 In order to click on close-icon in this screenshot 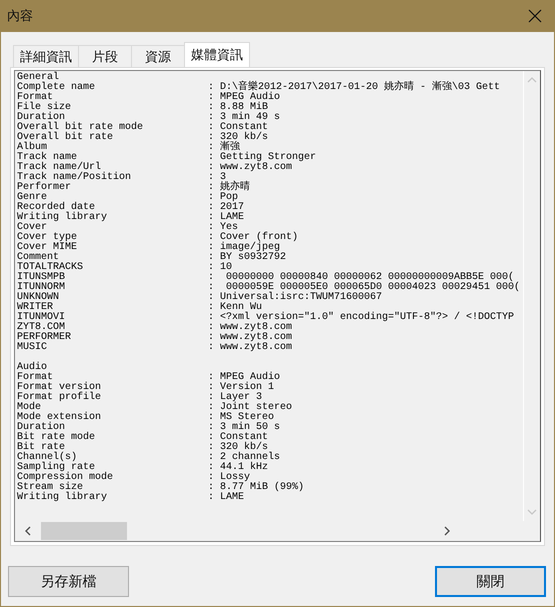, I will do `click(535, 16)`.